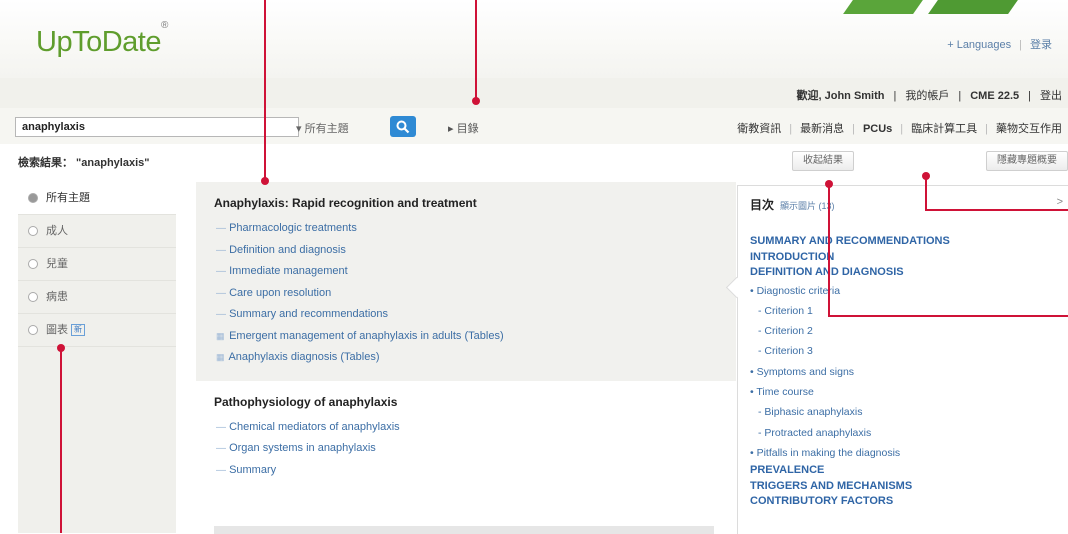  What do you see at coordinates (1051, 96) in the screenshot?
I see `logout-link: 登出` at bounding box center [1051, 96].